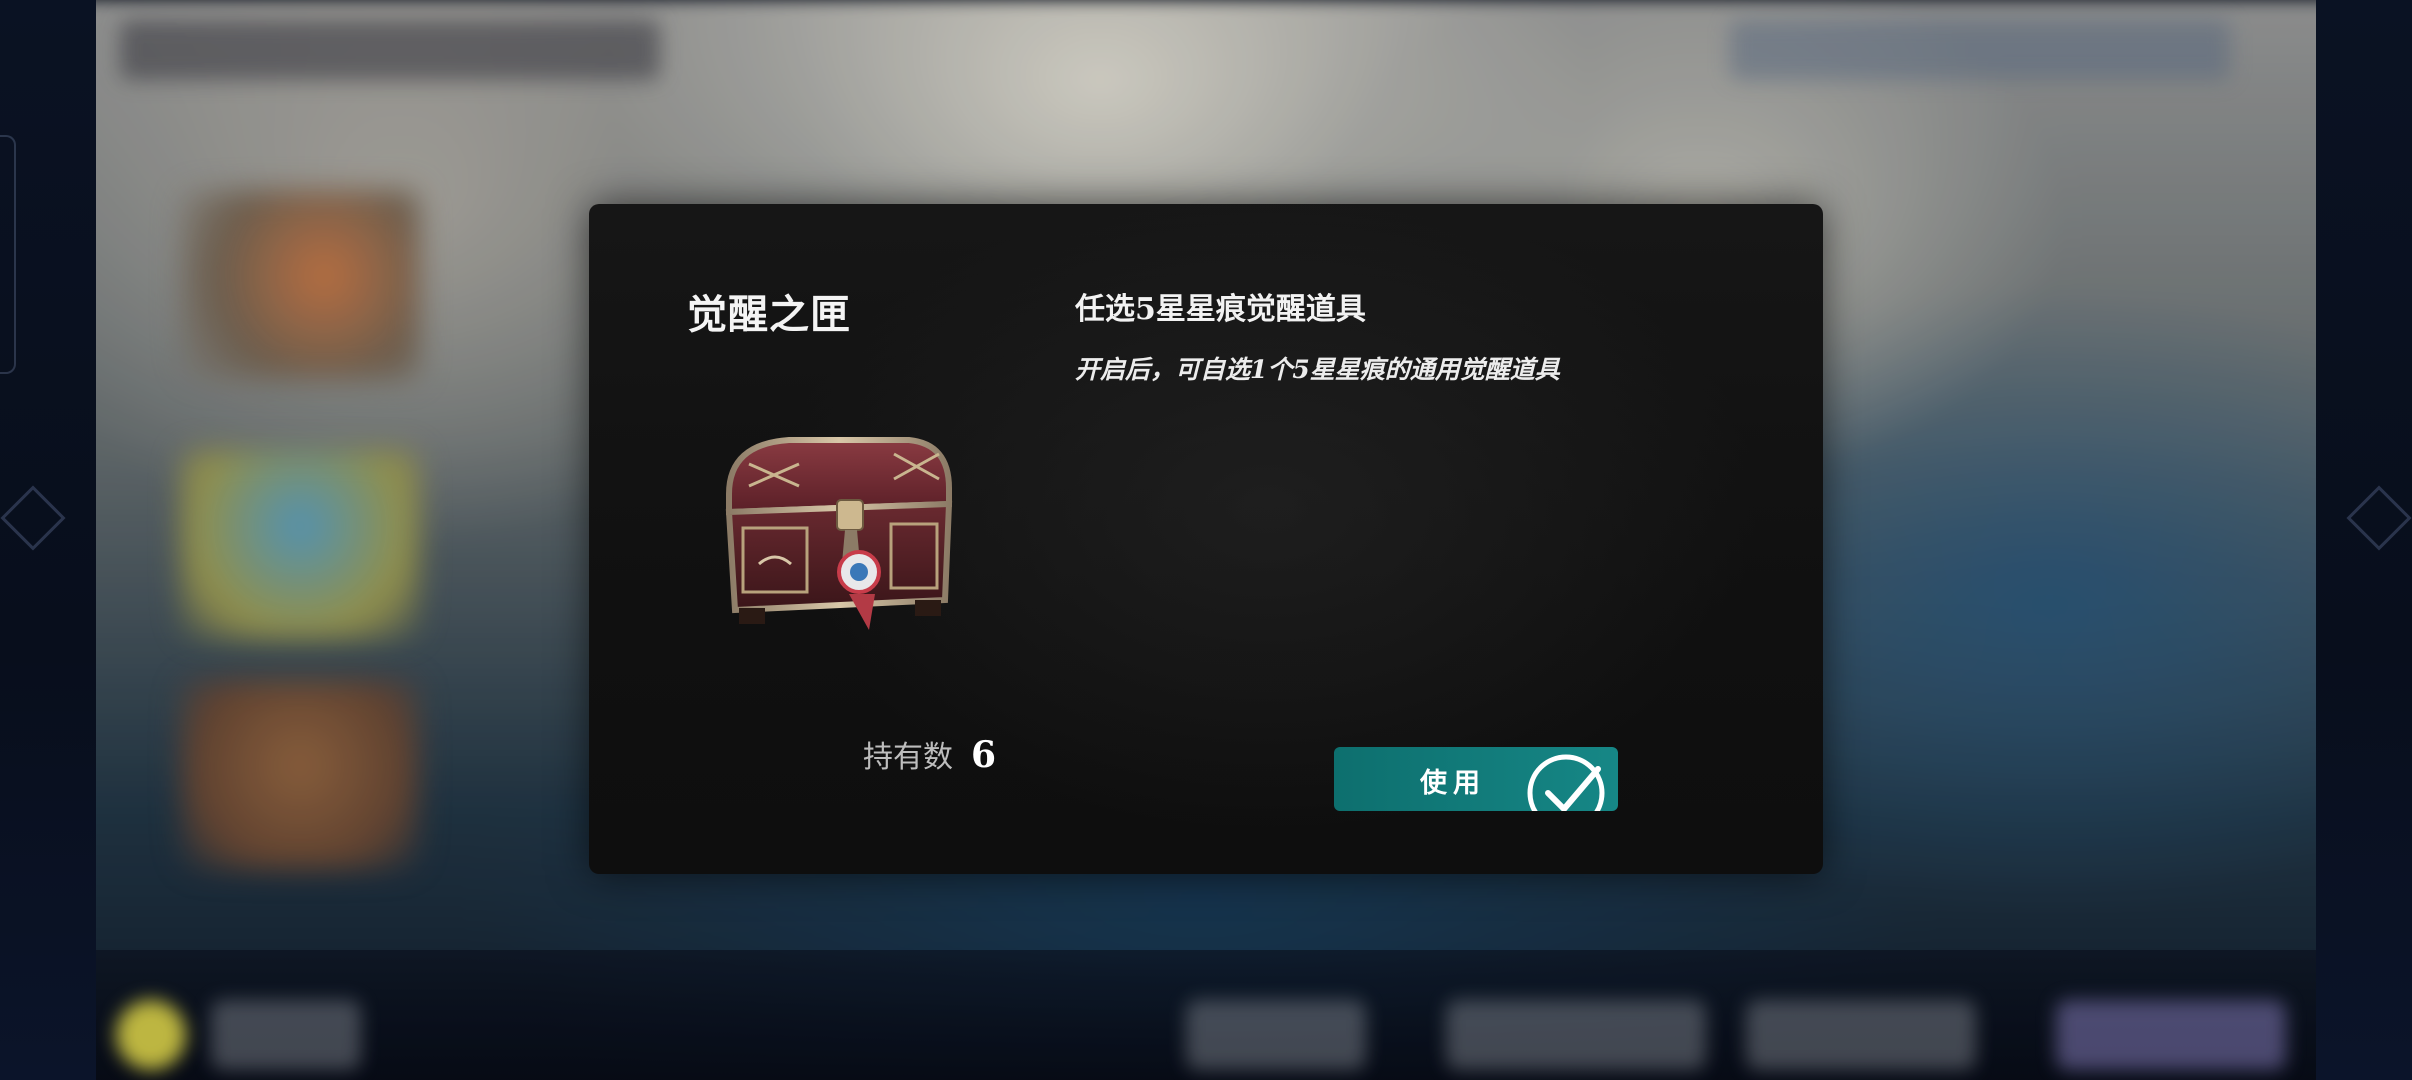 Image resolution: width=2412 pixels, height=1080 pixels. I want to click on owned-count-row: 持有数 6, so click(929, 754).